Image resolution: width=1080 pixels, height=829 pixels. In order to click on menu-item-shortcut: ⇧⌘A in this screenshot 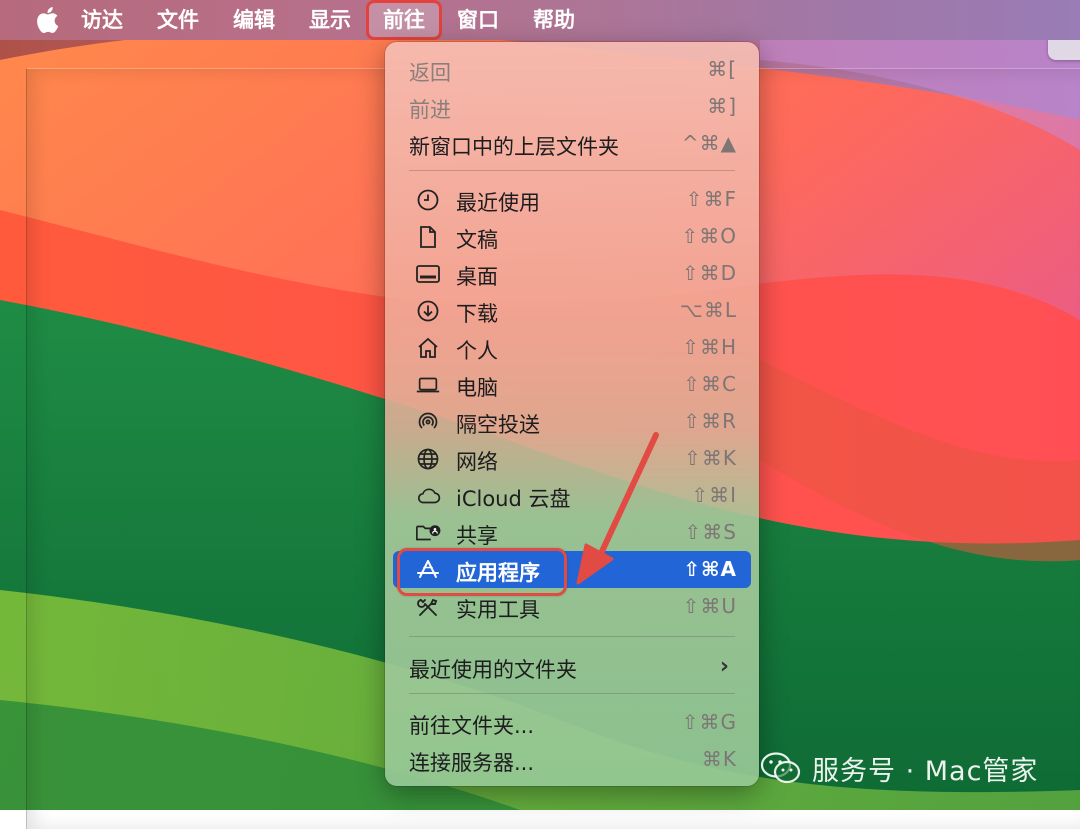, I will do `click(710, 569)`.